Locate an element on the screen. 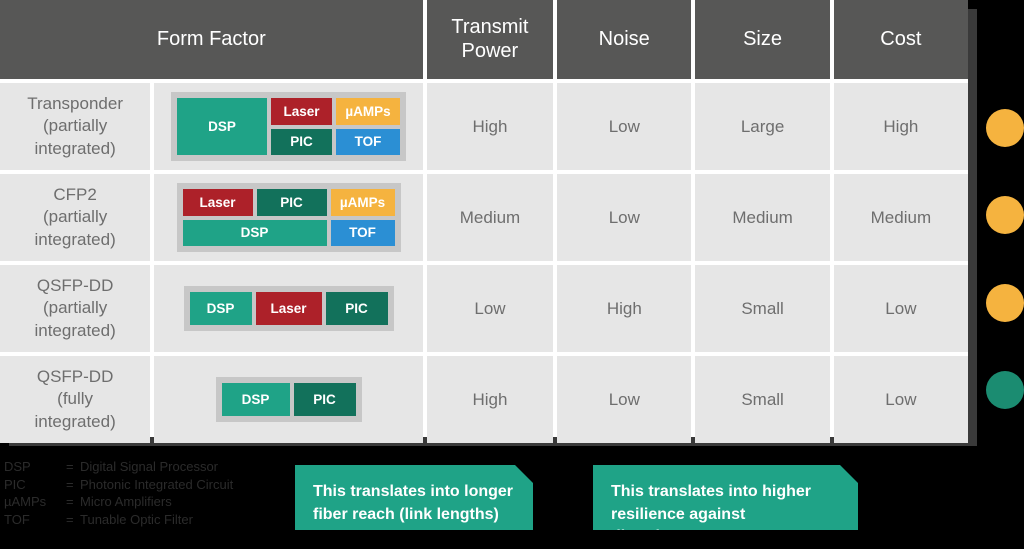 This screenshot has height=549, width=1024. legend-text: Photonic Integrated Circuit is located at coordinates (157, 484).